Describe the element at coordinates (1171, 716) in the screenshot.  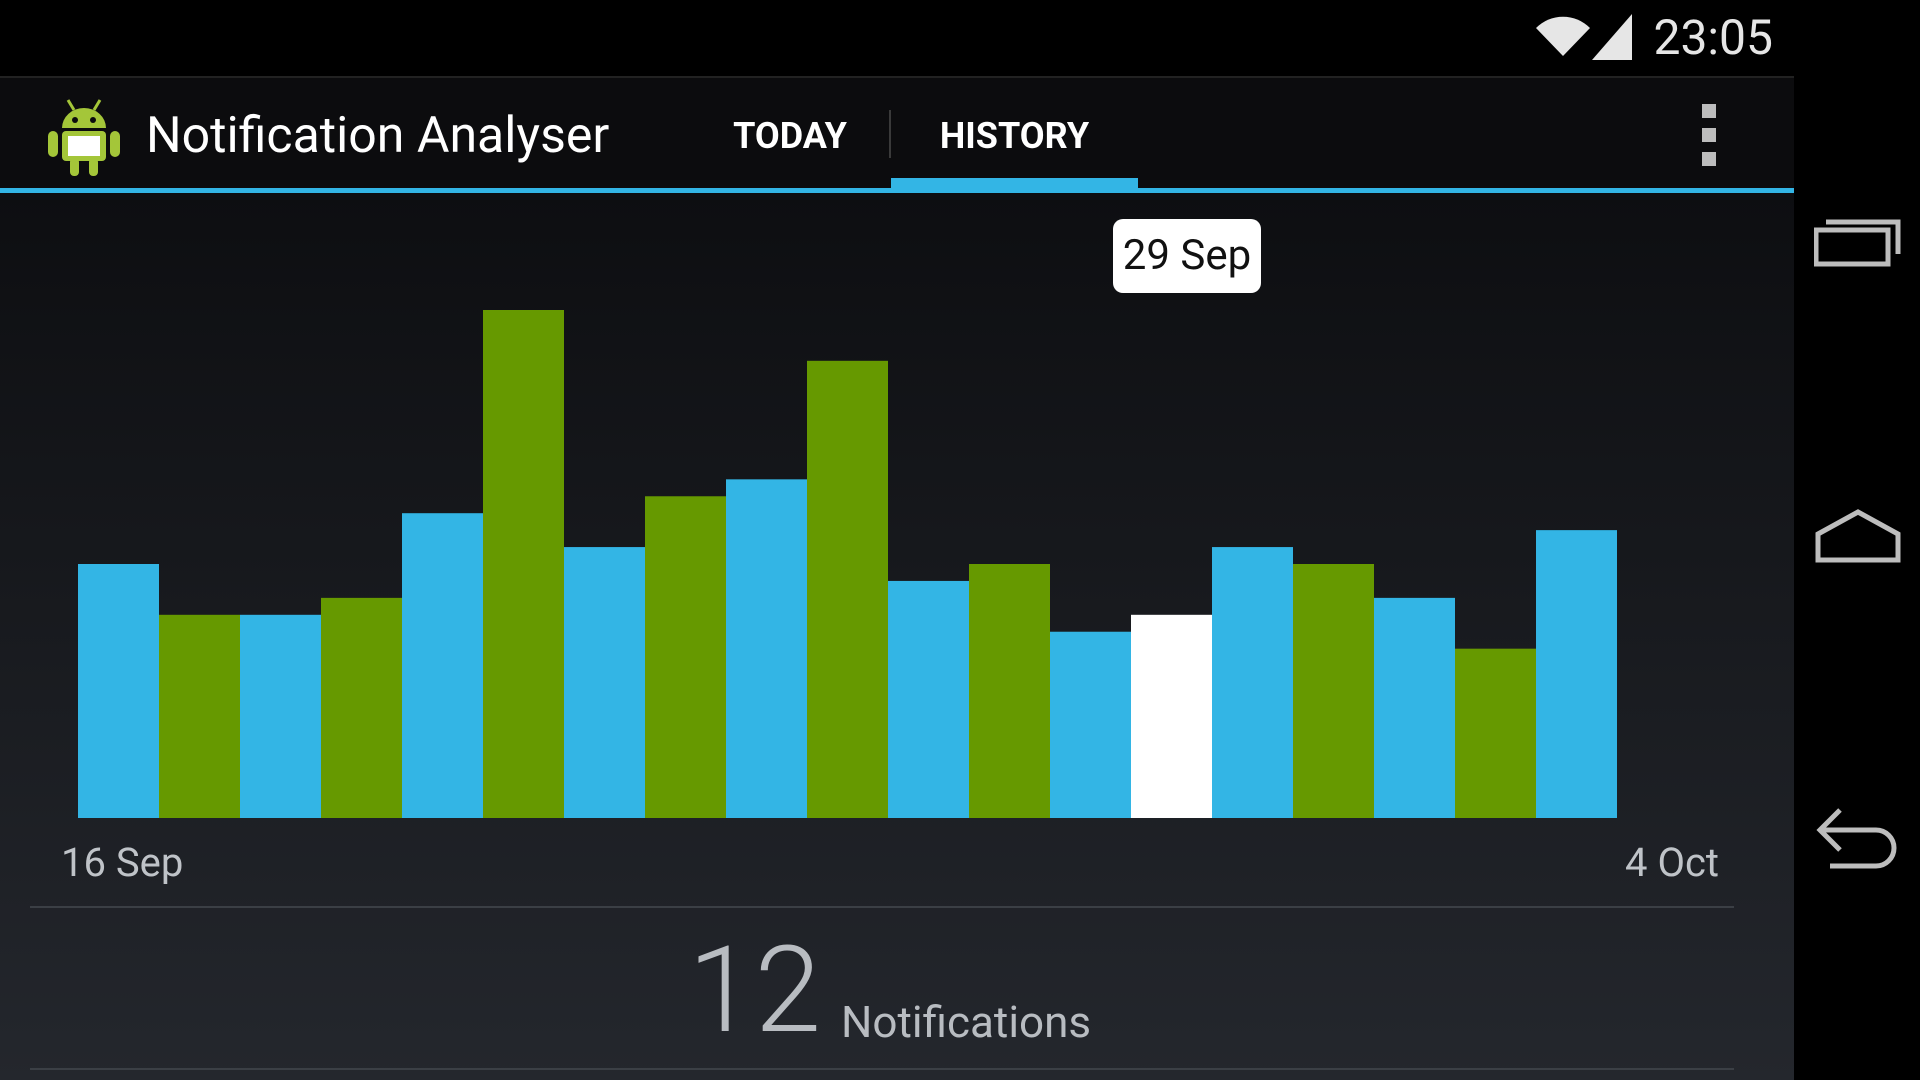
I see `bar-29-sep` at that location.